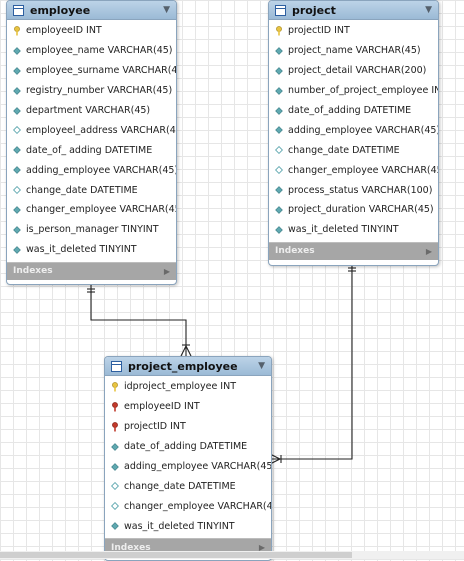 The height and width of the screenshot is (561, 464). What do you see at coordinates (183, 366) in the screenshot?
I see `project-employee-table-title: project_employee` at bounding box center [183, 366].